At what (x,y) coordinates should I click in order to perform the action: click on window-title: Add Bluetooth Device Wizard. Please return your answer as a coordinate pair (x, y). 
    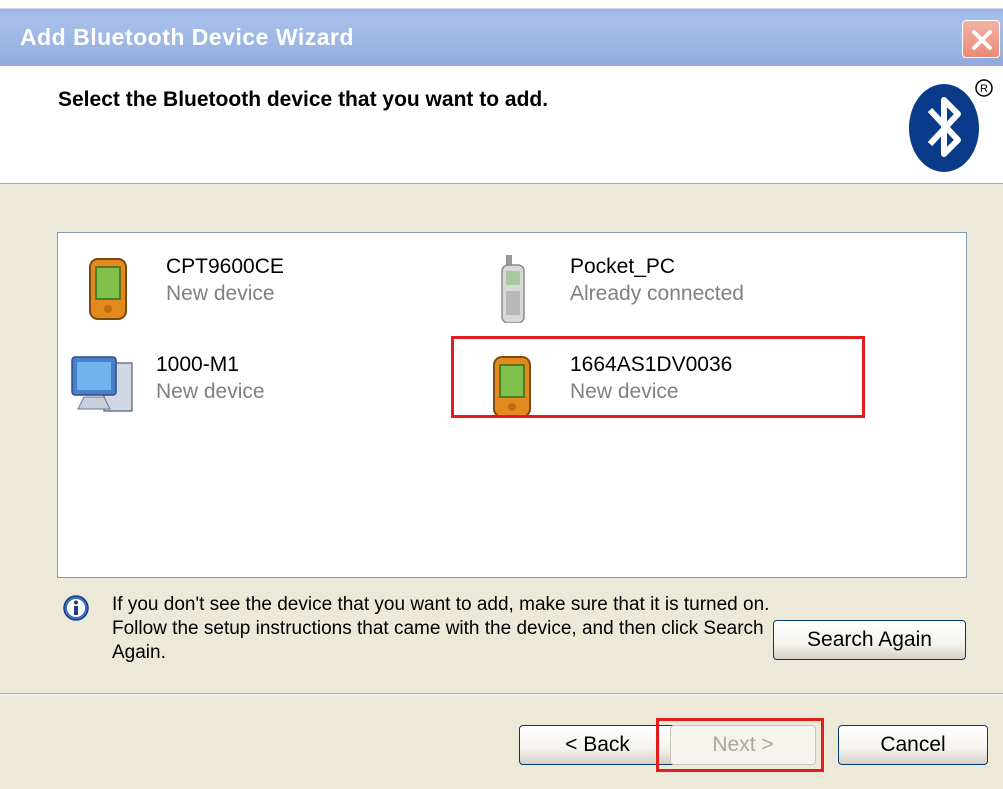
    Looking at the image, I should click on (187, 37).